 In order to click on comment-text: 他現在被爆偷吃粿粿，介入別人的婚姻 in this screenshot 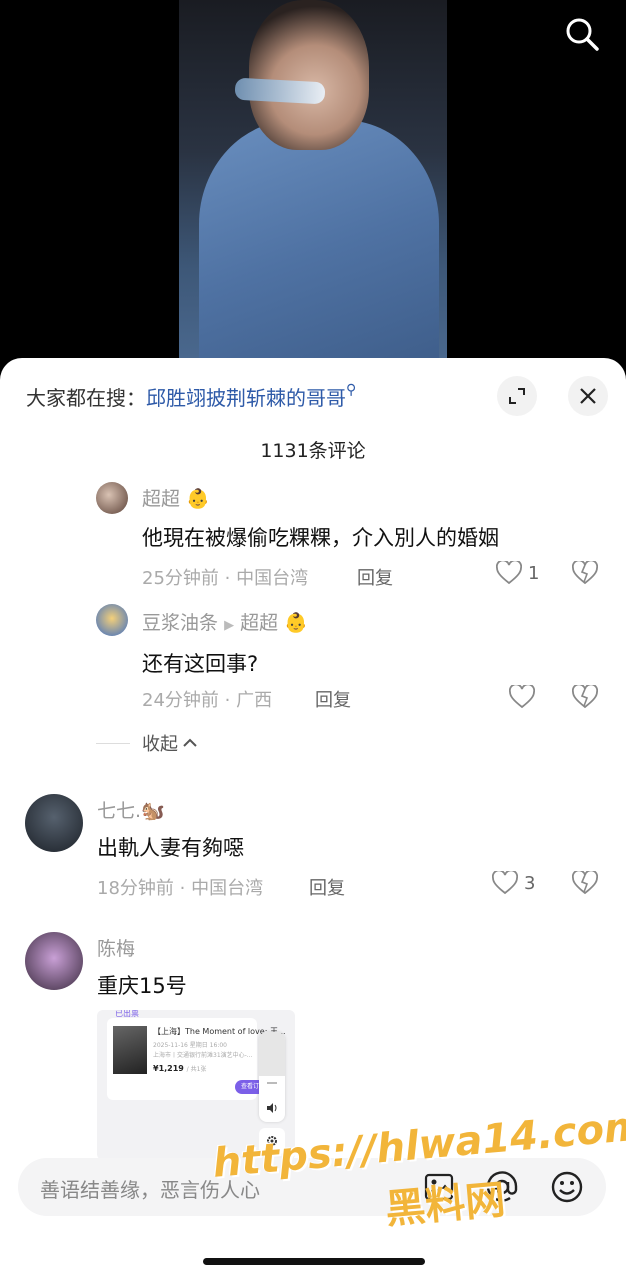, I will do `click(320, 538)`.